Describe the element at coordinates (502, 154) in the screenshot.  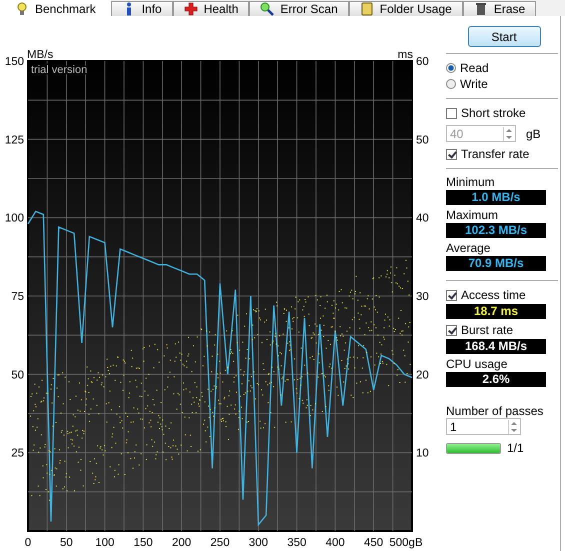
I see `transfer-rate-checkbox: Transfer rate` at that location.